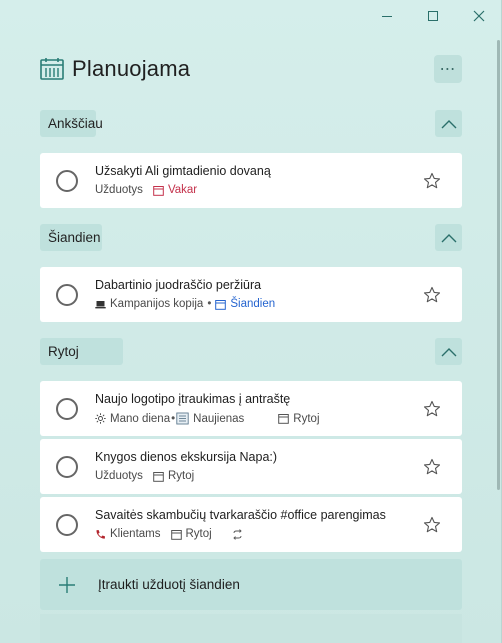 This screenshot has height=643, width=502. Describe the element at coordinates (186, 457) in the screenshot. I see `task-title: Knygos dienos ekskursija Napa:)` at that location.